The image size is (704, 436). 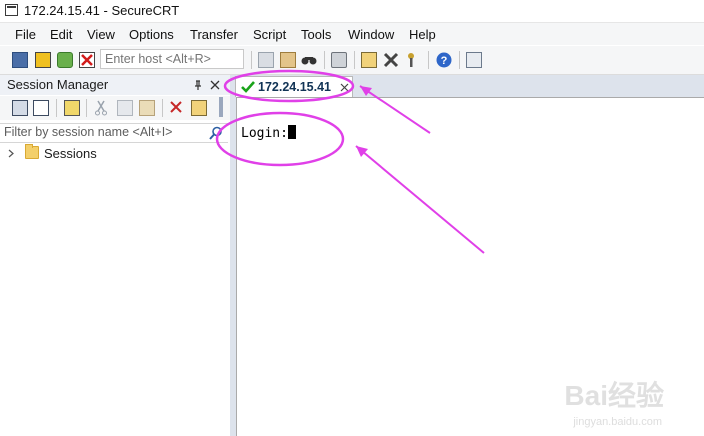 What do you see at coordinates (177, 108) in the screenshot?
I see `delete-icon` at bounding box center [177, 108].